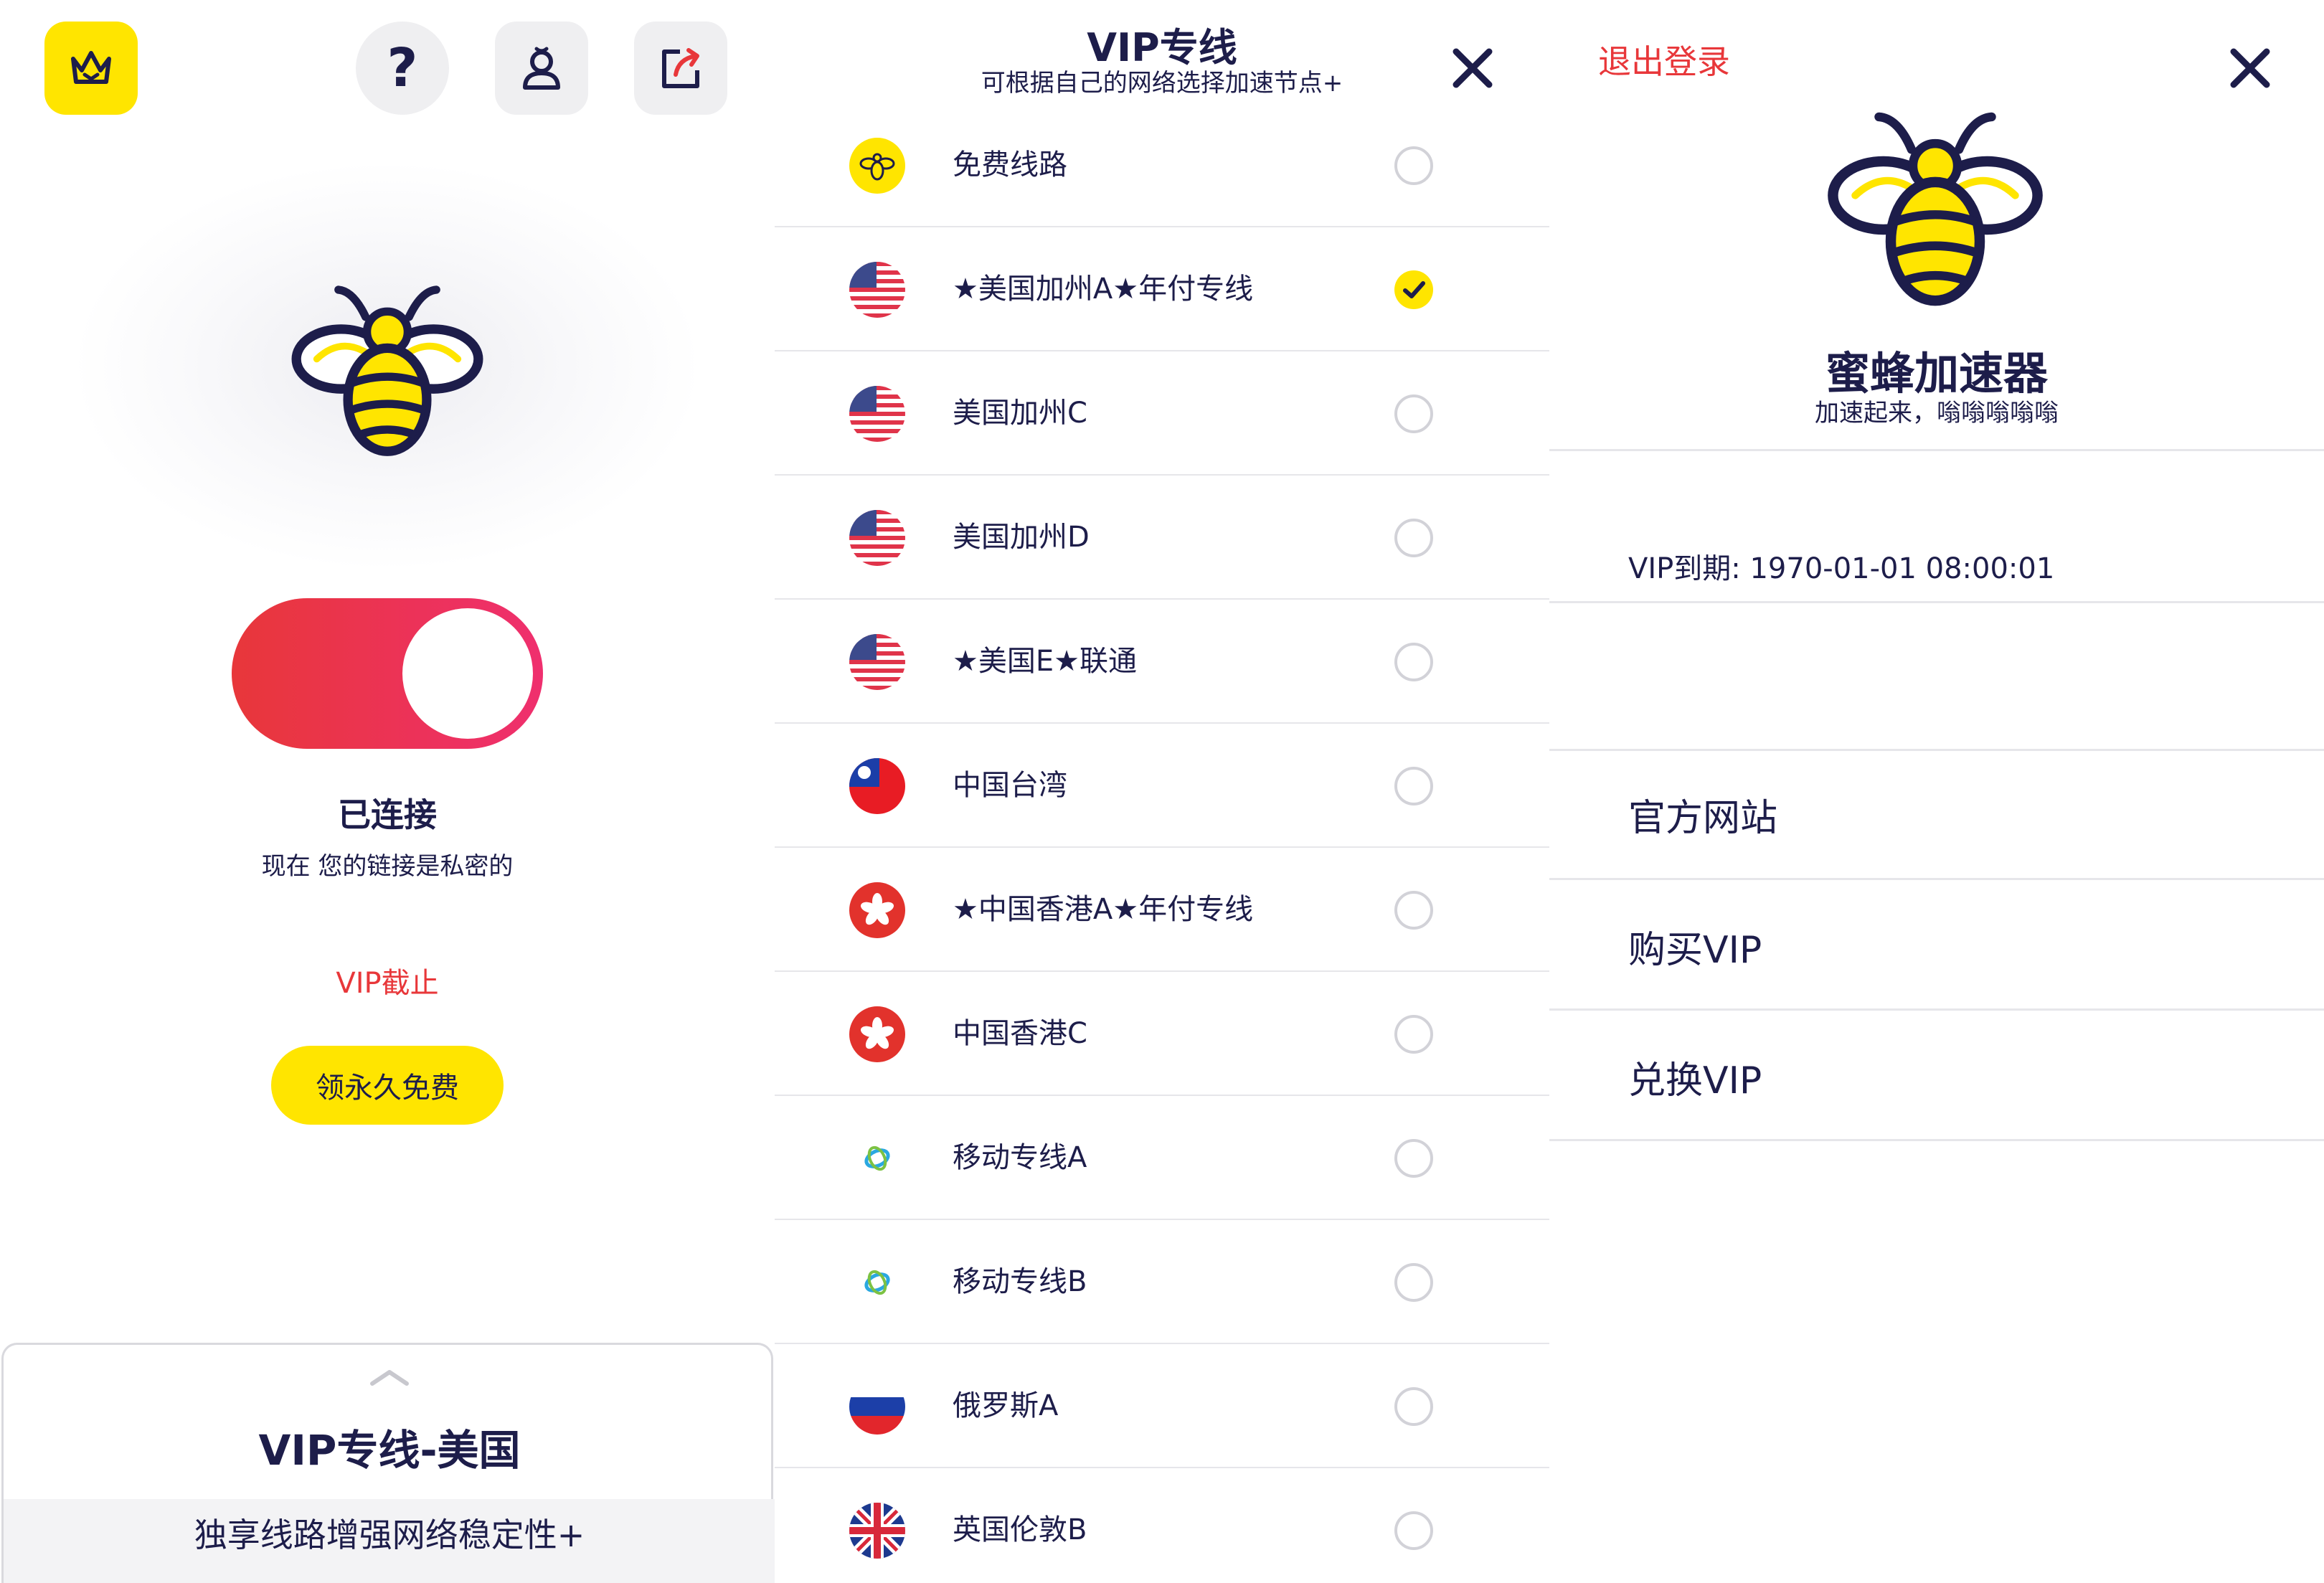 This screenshot has height=1583, width=2324. What do you see at coordinates (1010, 164) in the screenshot?
I see `line-name: 免费线路` at bounding box center [1010, 164].